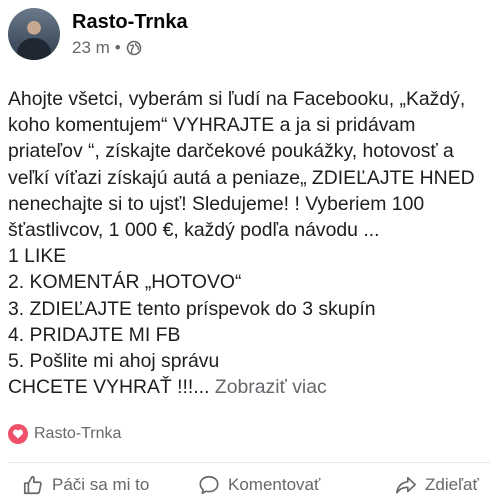 This screenshot has height=502, width=498. What do you see at coordinates (192, 308) in the screenshot?
I see `post-line: 3. ZDIEĽAJTE tento príspevok do 3 skupín` at bounding box center [192, 308].